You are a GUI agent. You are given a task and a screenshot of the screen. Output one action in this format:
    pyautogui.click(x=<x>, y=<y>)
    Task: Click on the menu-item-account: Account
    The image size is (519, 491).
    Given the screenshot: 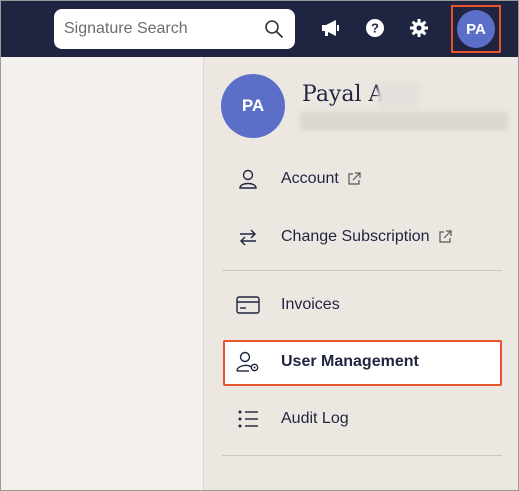 What is the action you would take?
    pyautogui.click(x=364, y=179)
    